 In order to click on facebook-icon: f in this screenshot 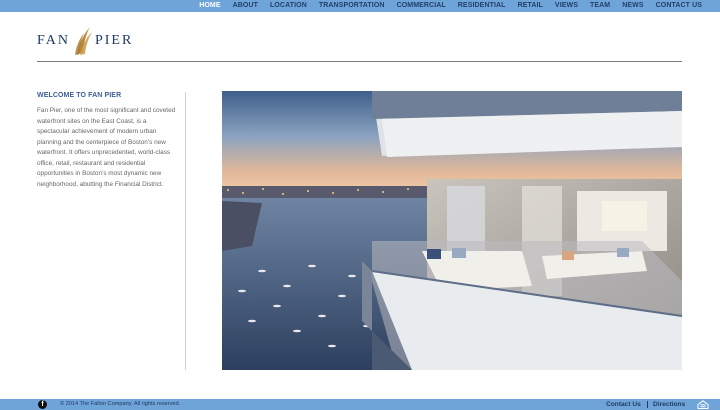, I will do `click(42, 404)`.